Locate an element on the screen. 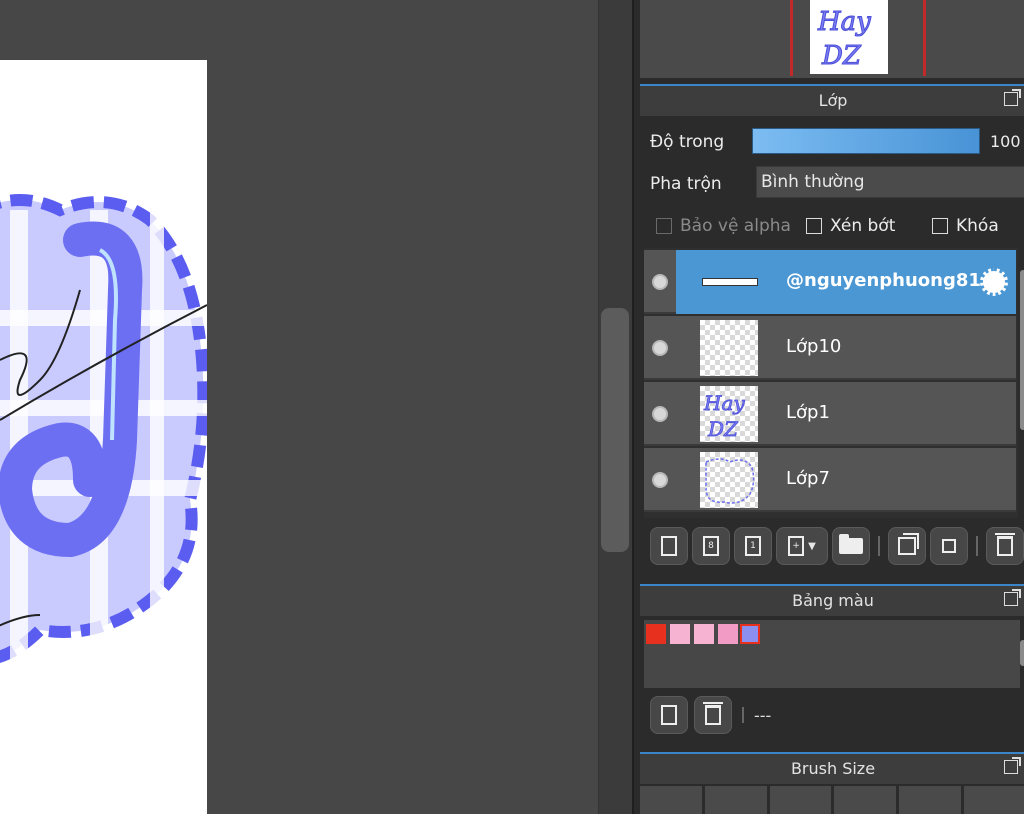 The image size is (1024, 814). clipping-checkbox: Xén bớt is located at coordinates (850, 226).